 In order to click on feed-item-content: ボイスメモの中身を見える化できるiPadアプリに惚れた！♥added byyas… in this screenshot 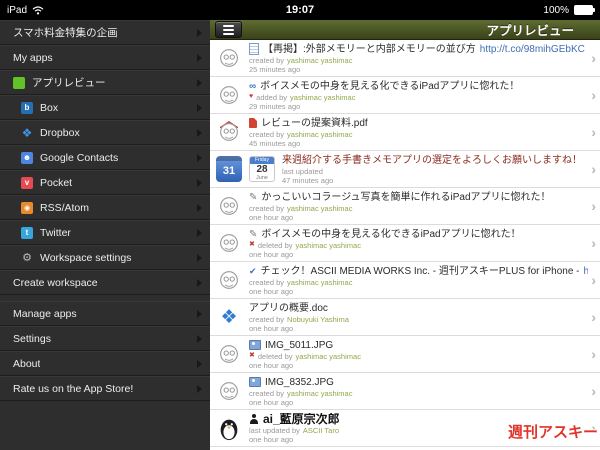, I will do `click(418, 95)`.